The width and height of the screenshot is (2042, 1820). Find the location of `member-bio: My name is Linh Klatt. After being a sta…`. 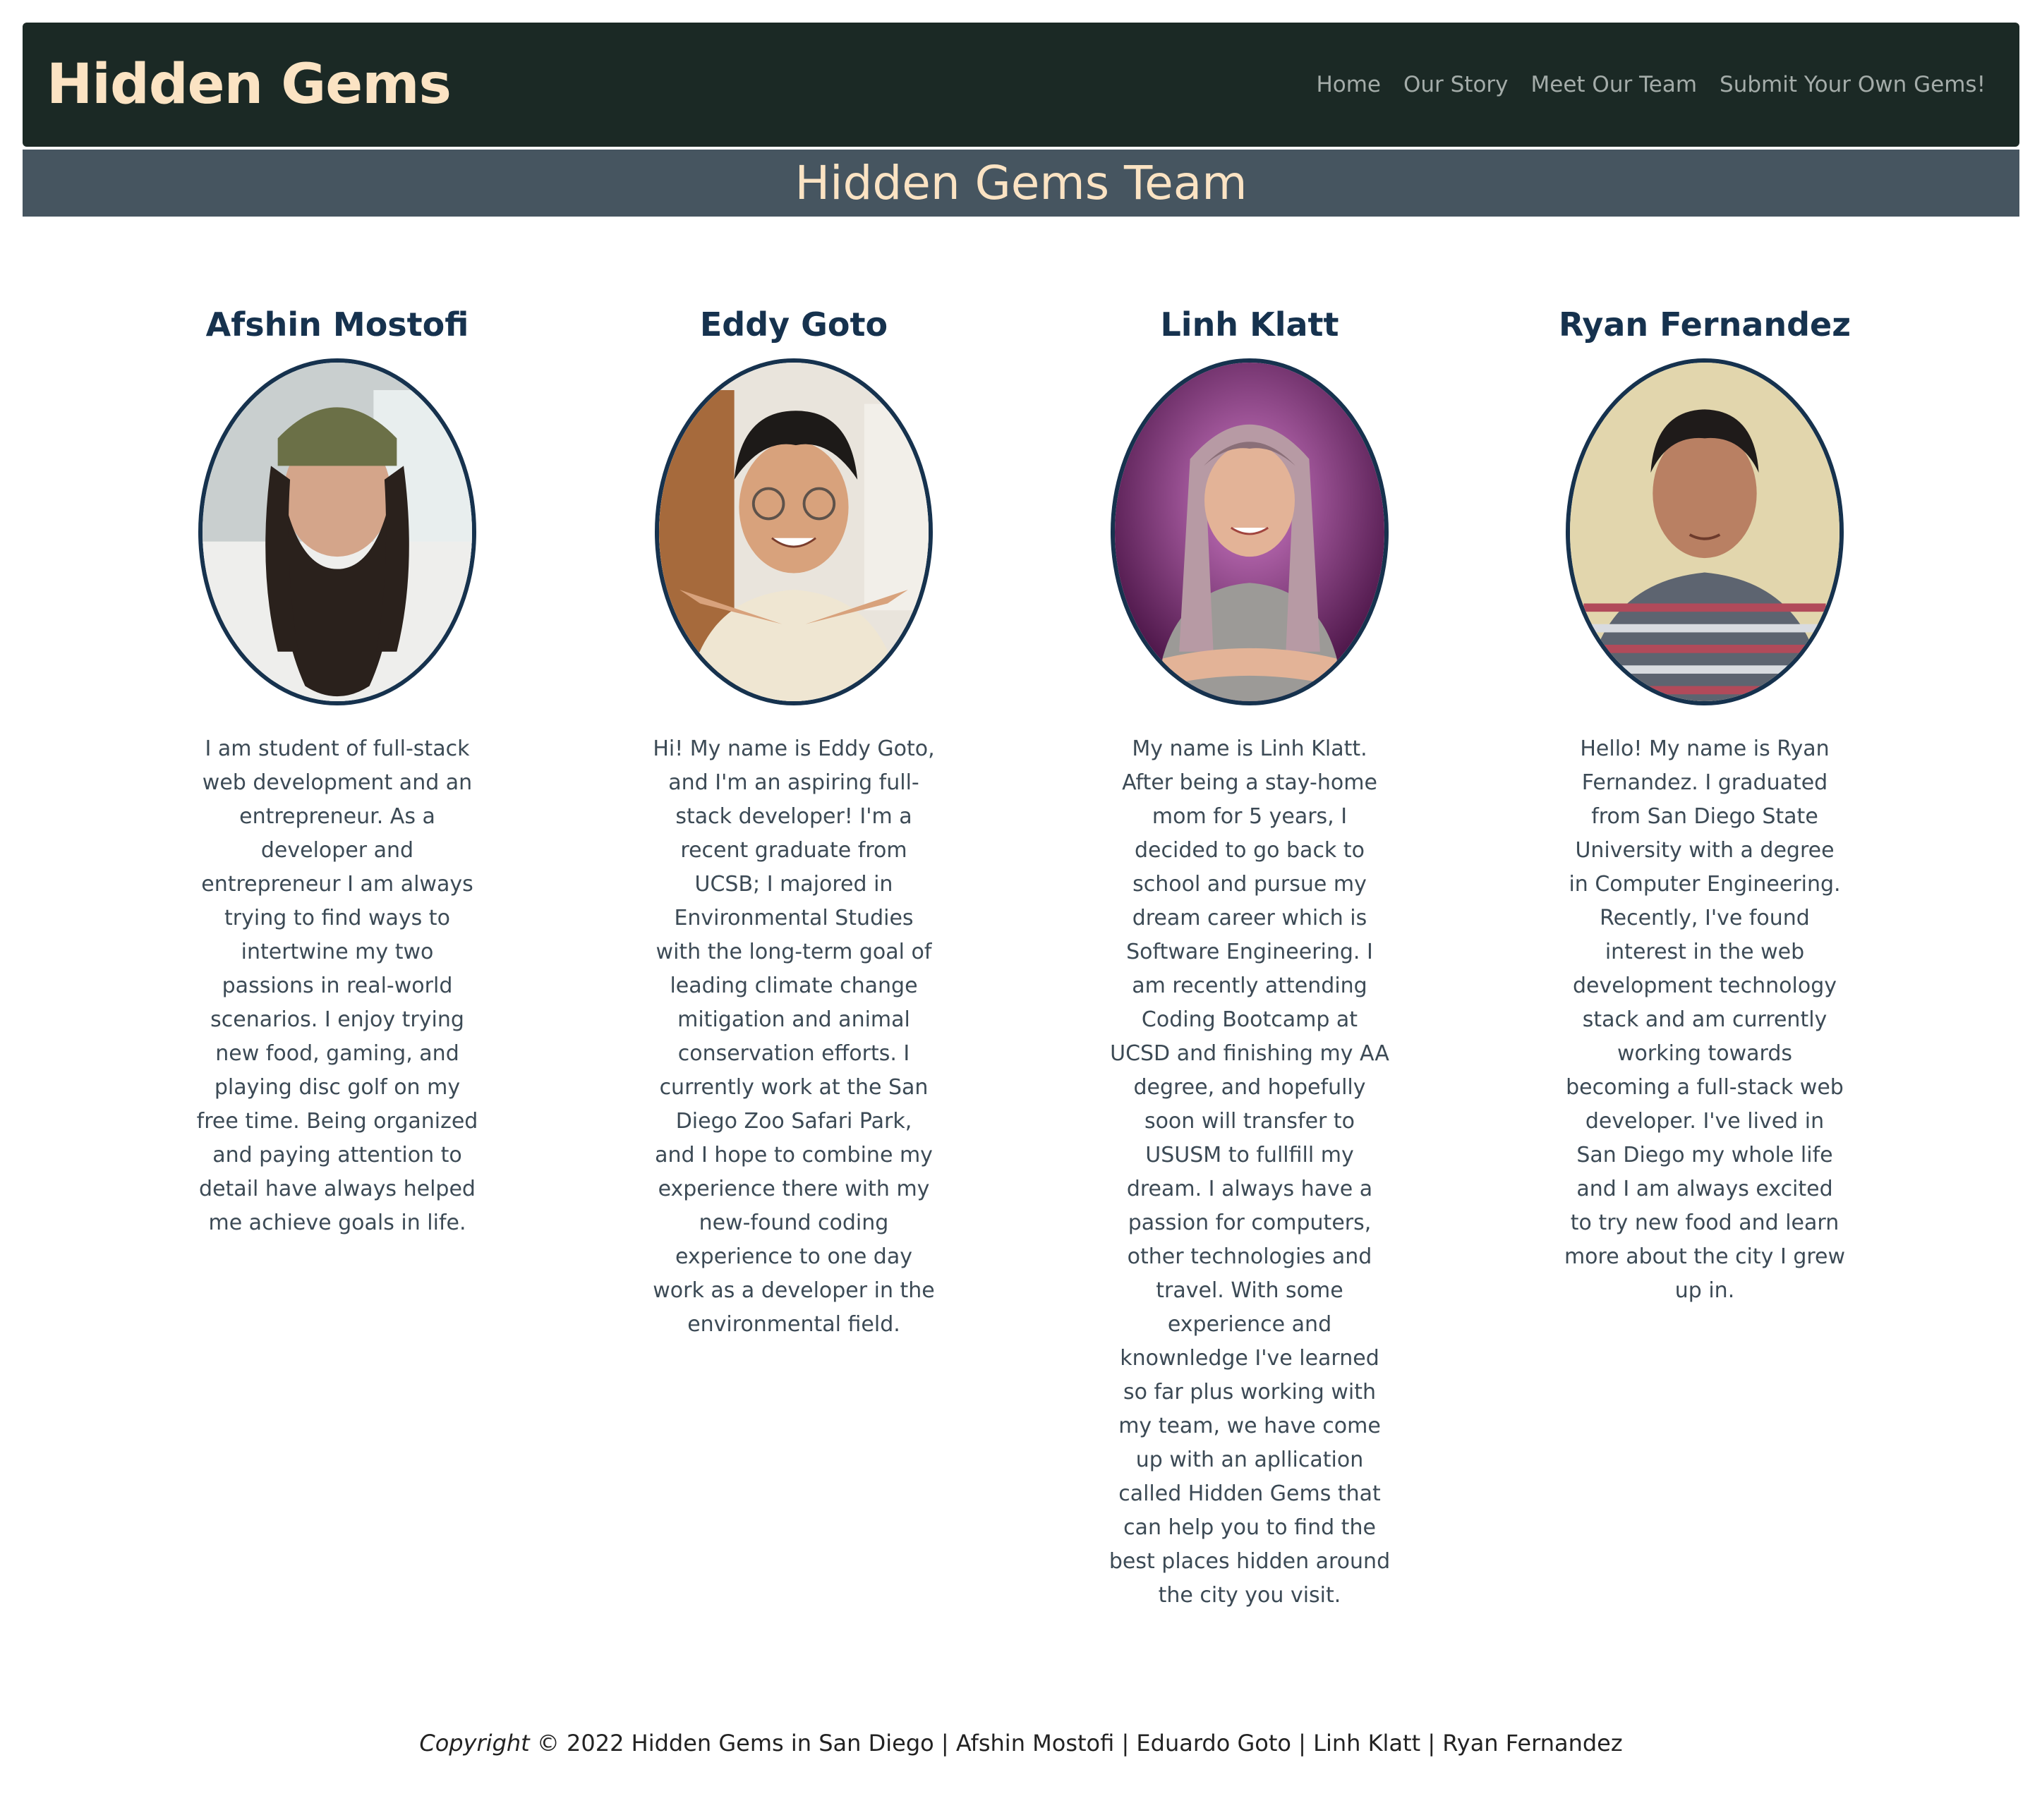

member-bio: My name is Linh Klatt. After being a sta… is located at coordinates (1249, 1172).